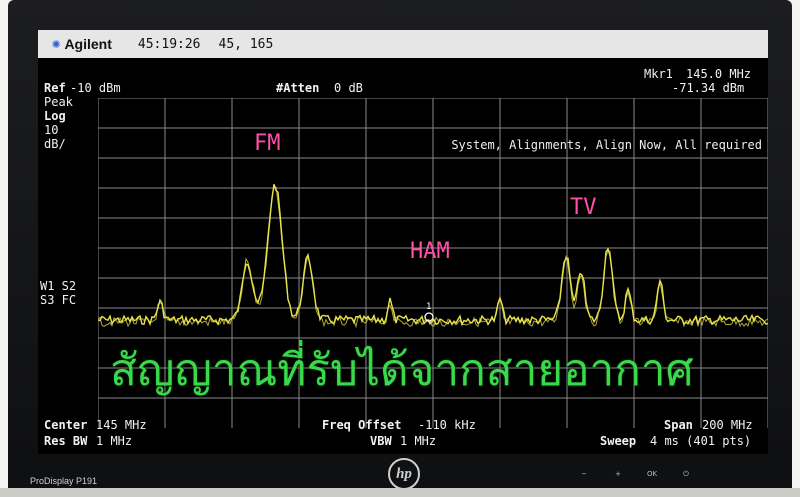 This screenshot has height=497, width=800. I want to click on ref-value: -10 dBm, so click(95, 88).